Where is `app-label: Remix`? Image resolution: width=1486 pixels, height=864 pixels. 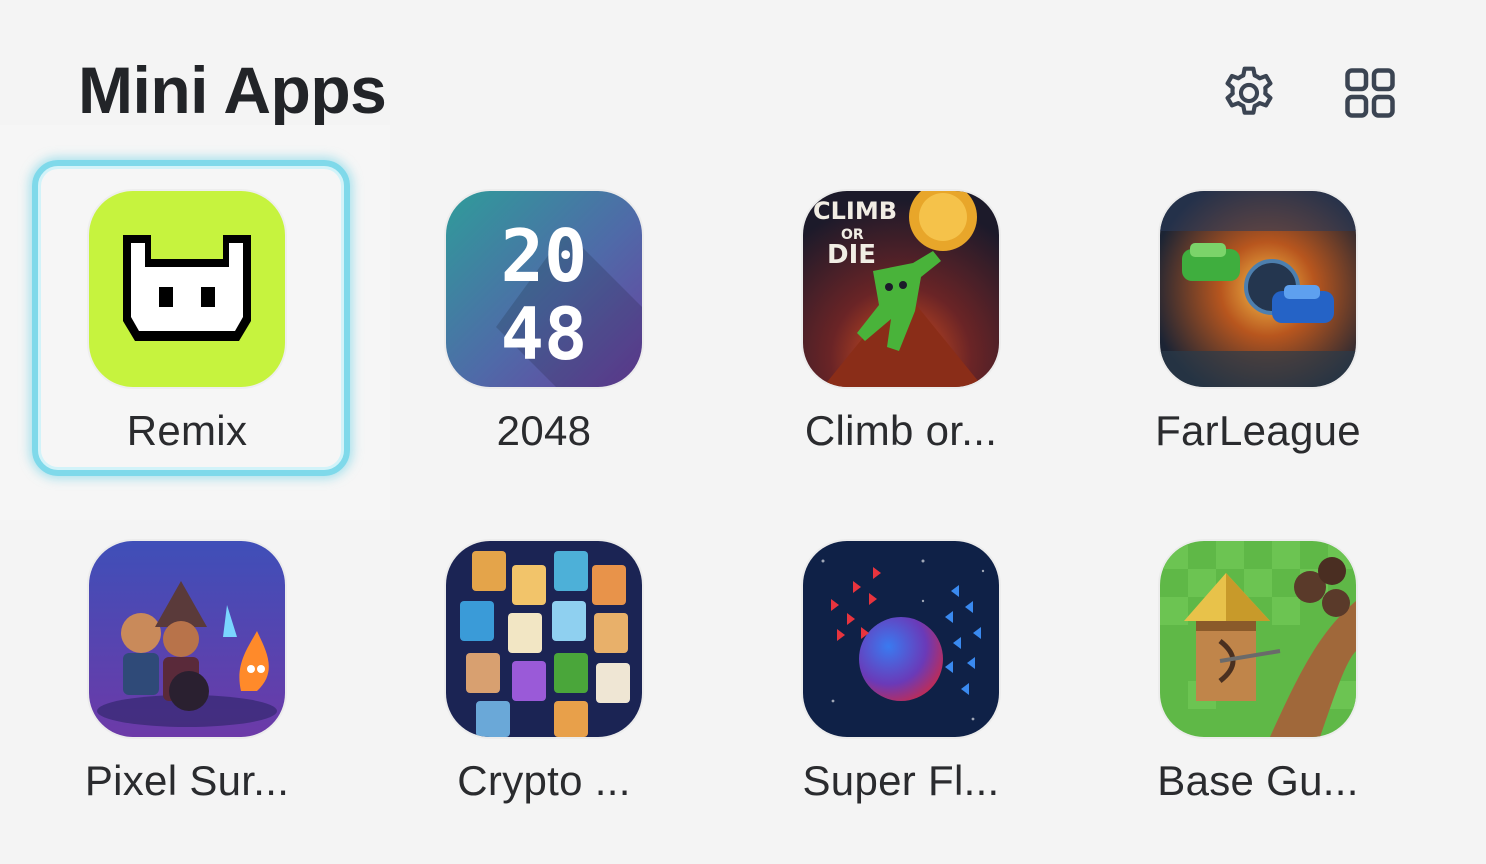
app-label: Remix is located at coordinates (187, 430).